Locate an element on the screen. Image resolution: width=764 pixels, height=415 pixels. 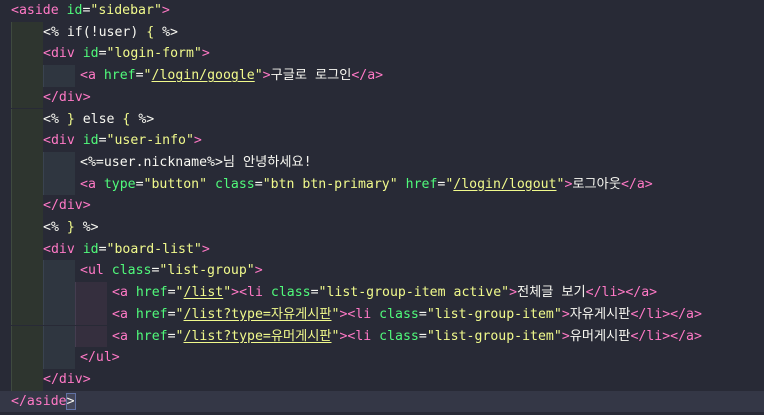
code-text: <ul class="list-group"> is located at coordinates (171, 271).